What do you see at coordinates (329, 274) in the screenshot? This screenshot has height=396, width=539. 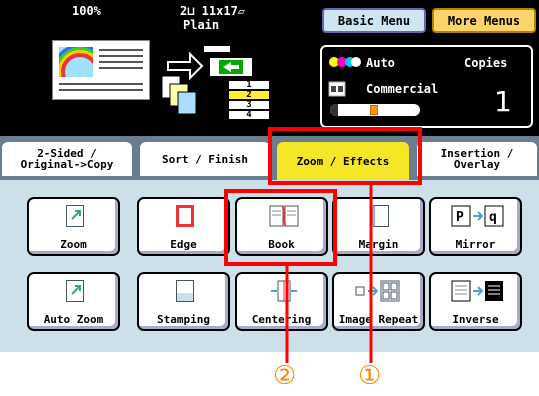 I see `callout-lines` at bounding box center [329, 274].